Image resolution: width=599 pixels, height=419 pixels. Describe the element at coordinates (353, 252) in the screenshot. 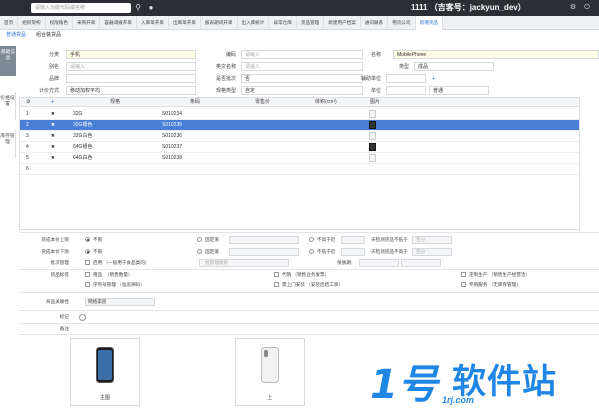

I see `cost-lower-days-input` at that location.